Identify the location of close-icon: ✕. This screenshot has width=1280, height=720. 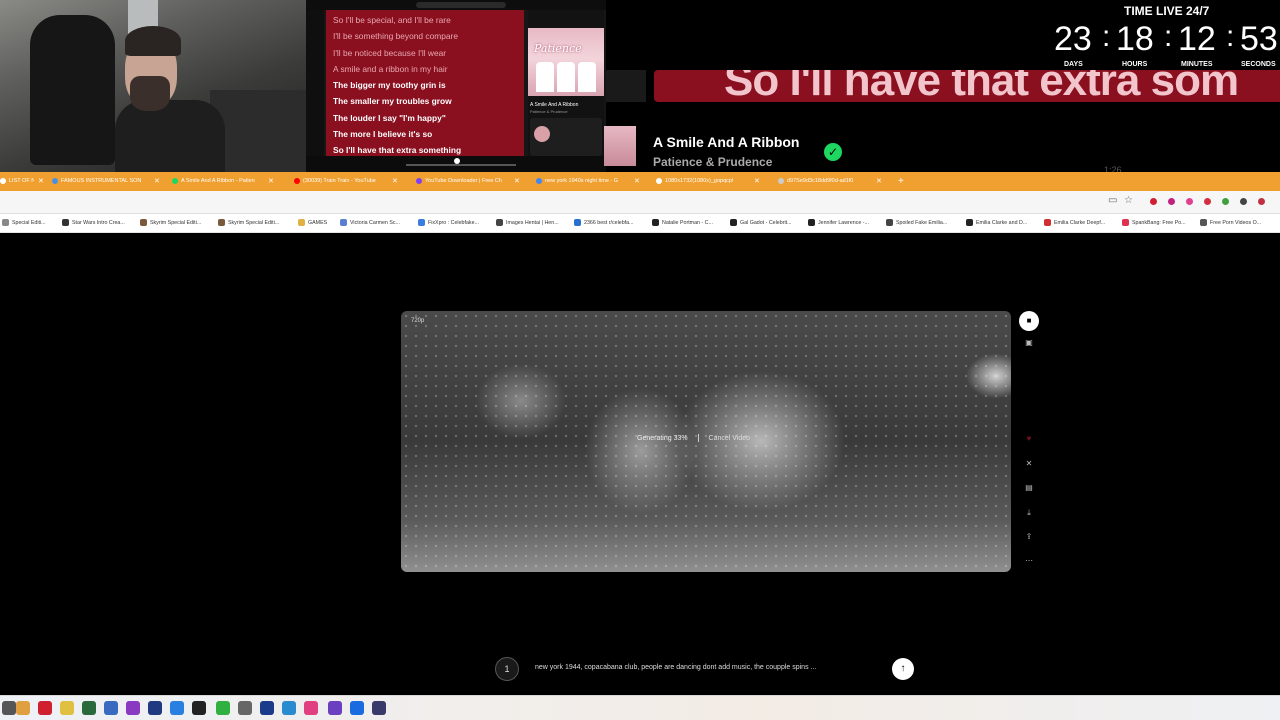
(1029, 464).